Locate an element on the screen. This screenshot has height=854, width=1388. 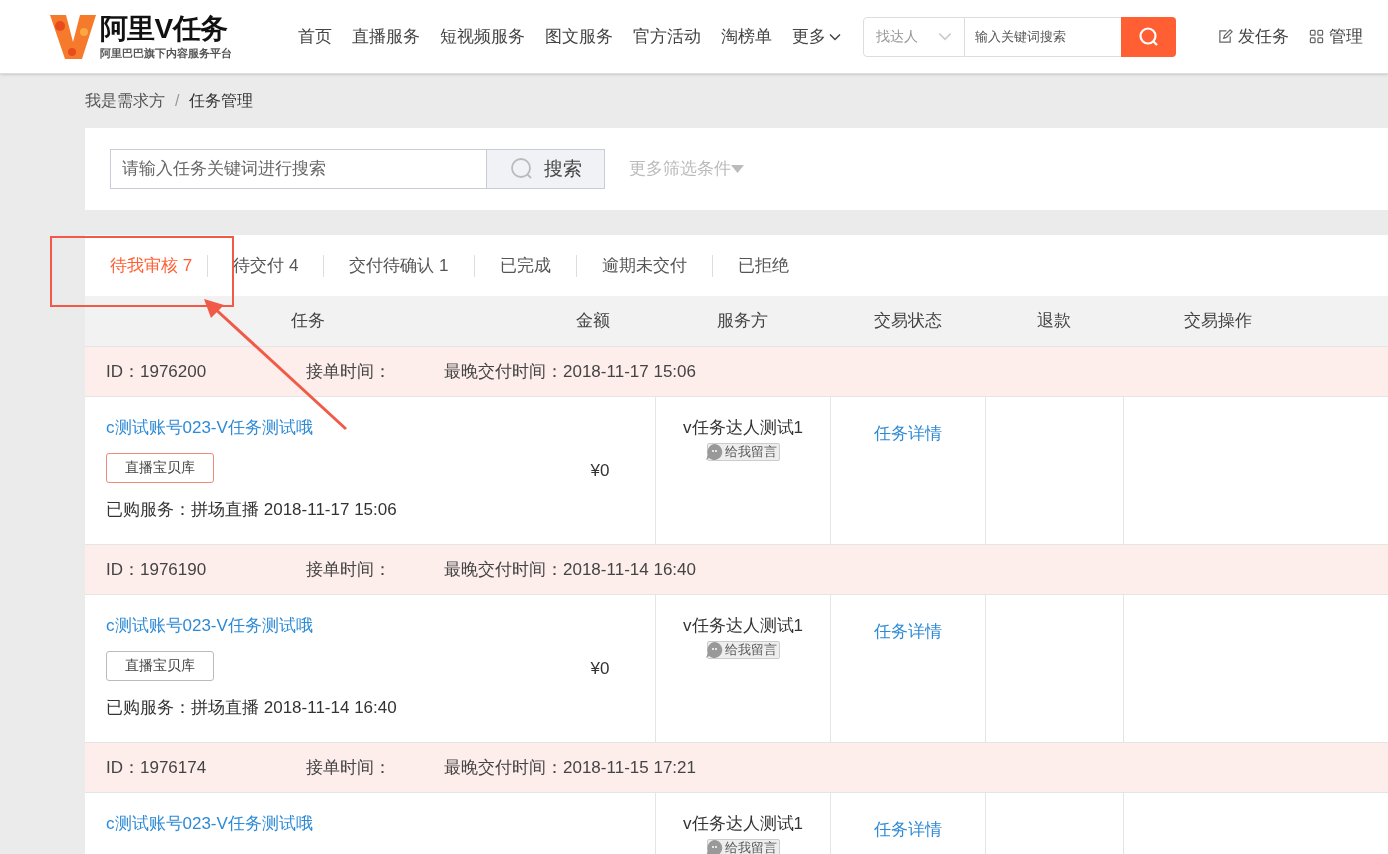
column-header: 交易状态 is located at coordinates (907, 321).